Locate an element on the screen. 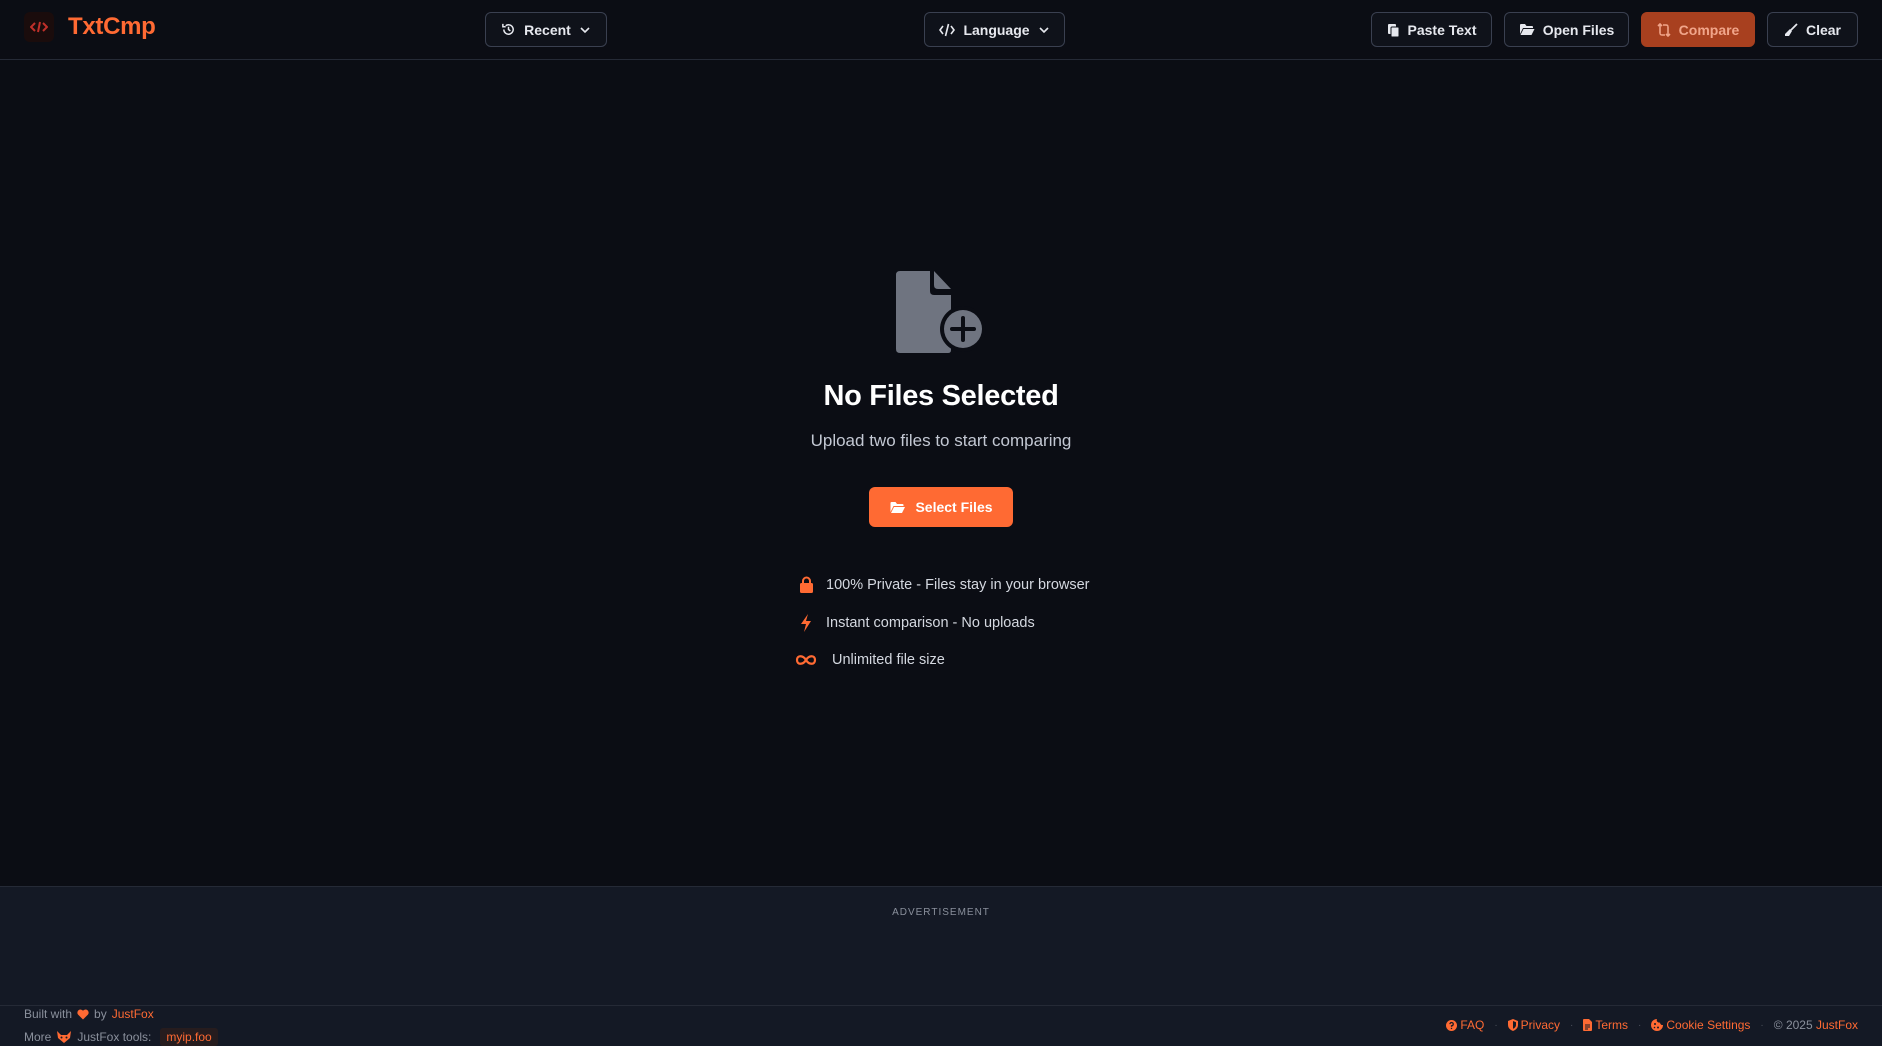 The height and width of the screenshot is (1046, 1882). copyright-owner-link: JustFox is located at coordinates (1837, 1025).